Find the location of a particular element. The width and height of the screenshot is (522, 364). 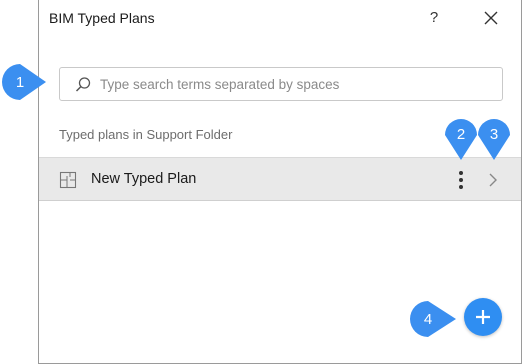

close-icon is located at coordinates (491, 18).